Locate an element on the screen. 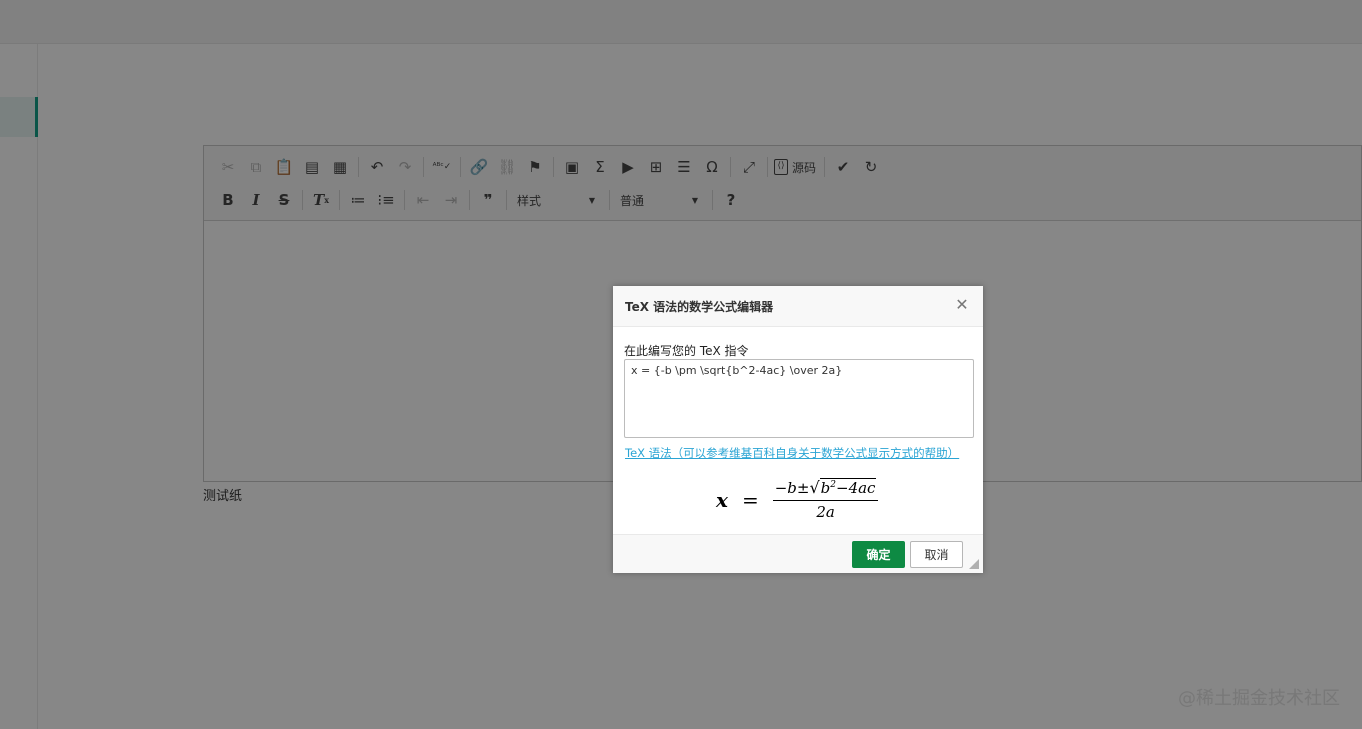 Image resolution: width=1362 pixels, height=729 pixels. sqrt-body: b2−4ac is located at coordinates (848, 487).